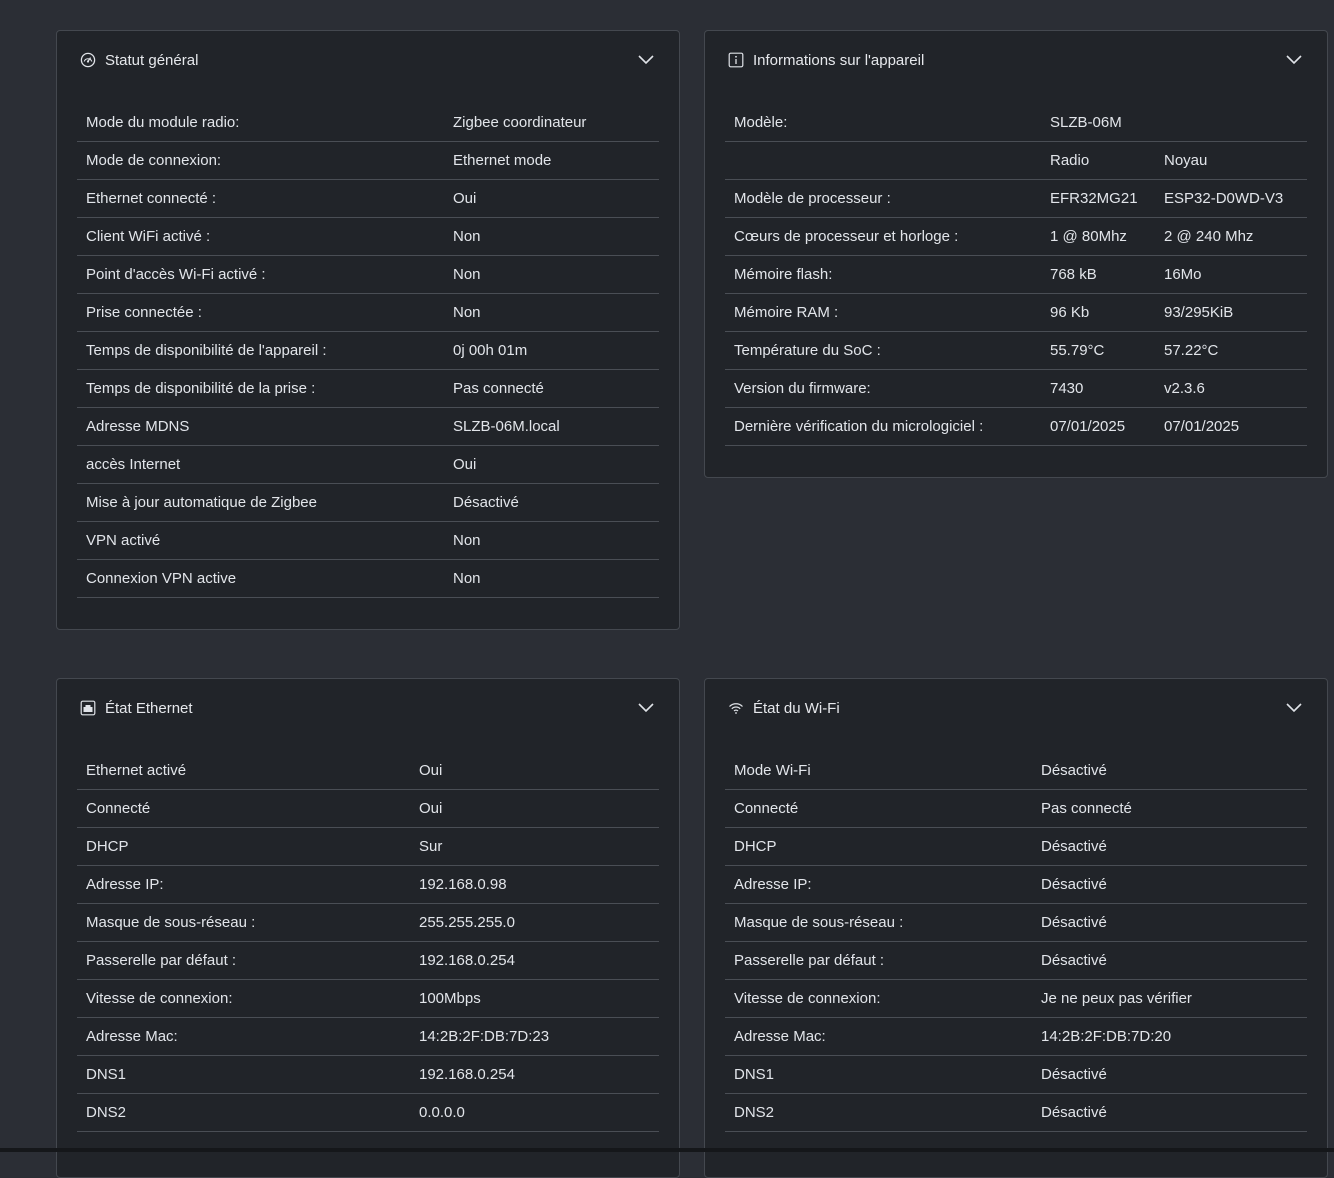 The image size is (1334, 1178). I want to click on table-row: DNS1 Désactivé, so click(1016, 1074).